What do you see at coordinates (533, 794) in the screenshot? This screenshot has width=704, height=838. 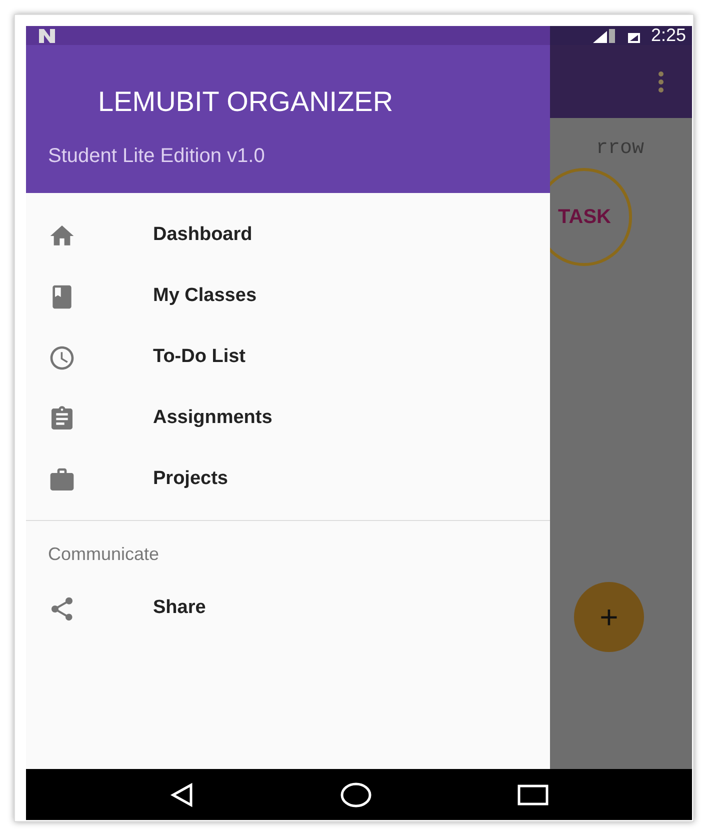 I see `recents-icon` at bounding box center [533, 794].